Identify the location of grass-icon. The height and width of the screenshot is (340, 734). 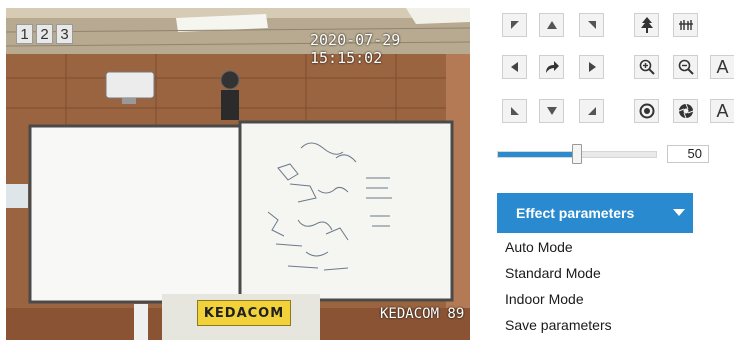
(685, 25).